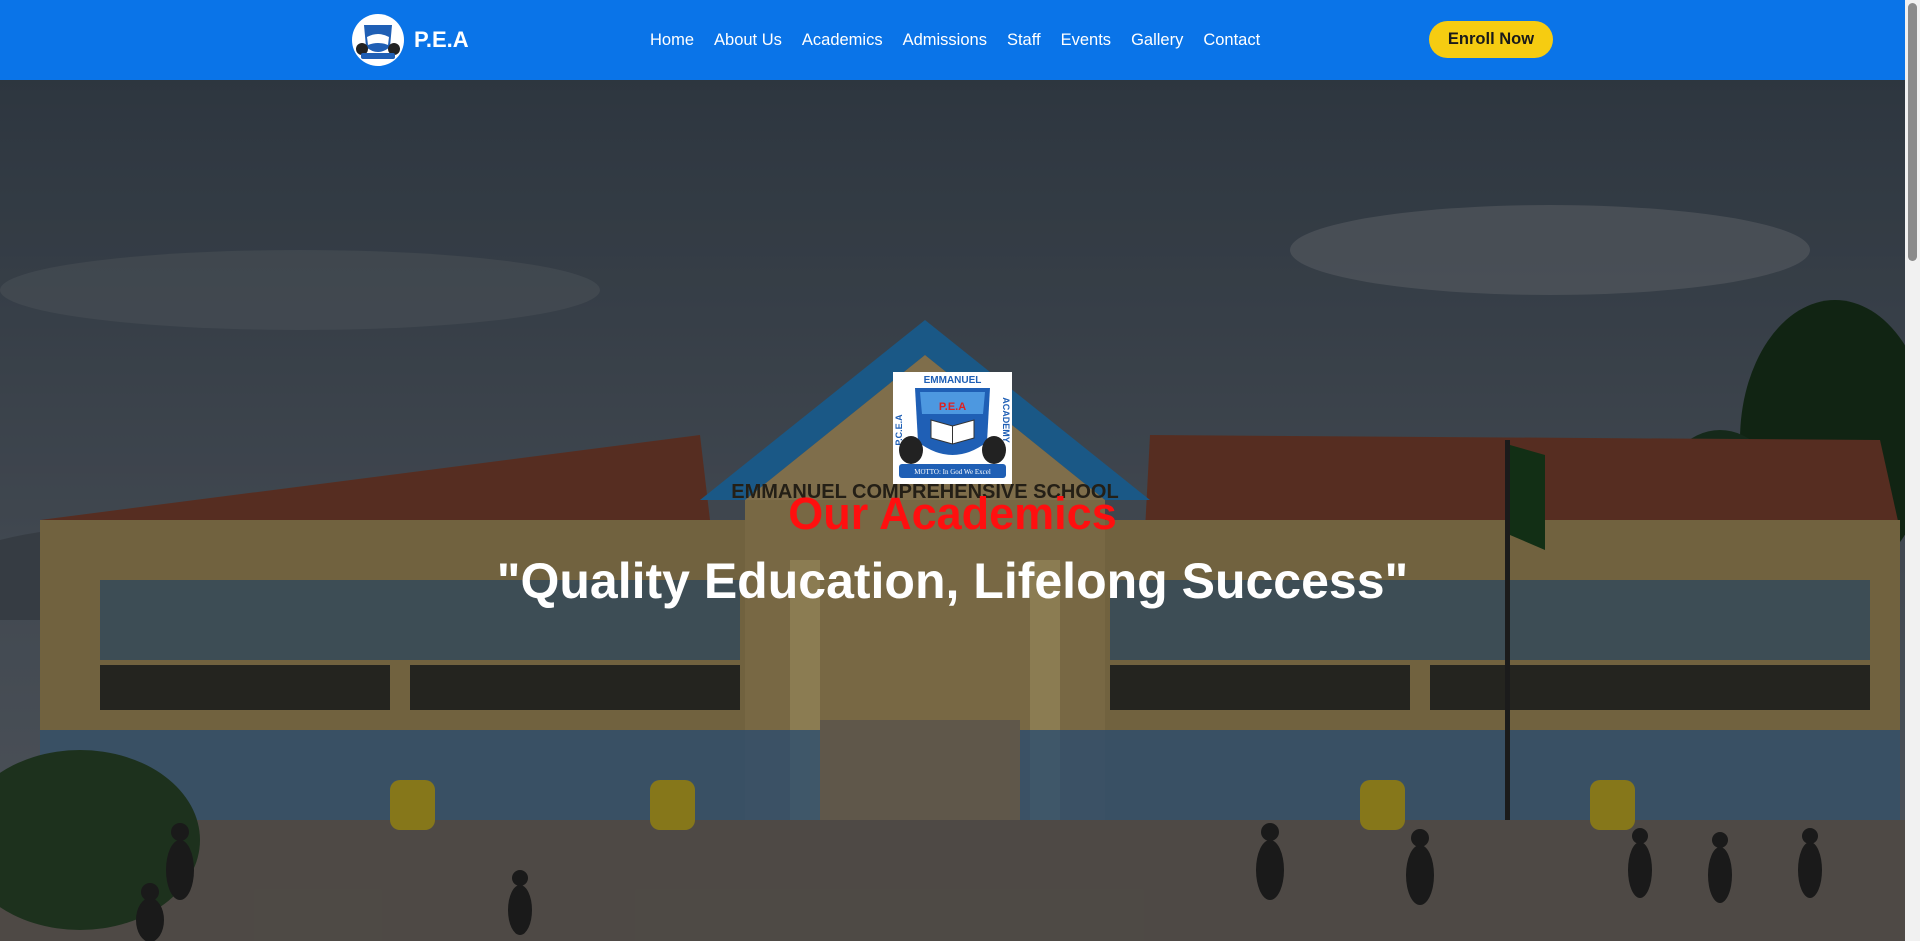  Describe the element at coordinates (1157, 40) in the screenshot. I see `nav-gallery: Gallery` at that location.